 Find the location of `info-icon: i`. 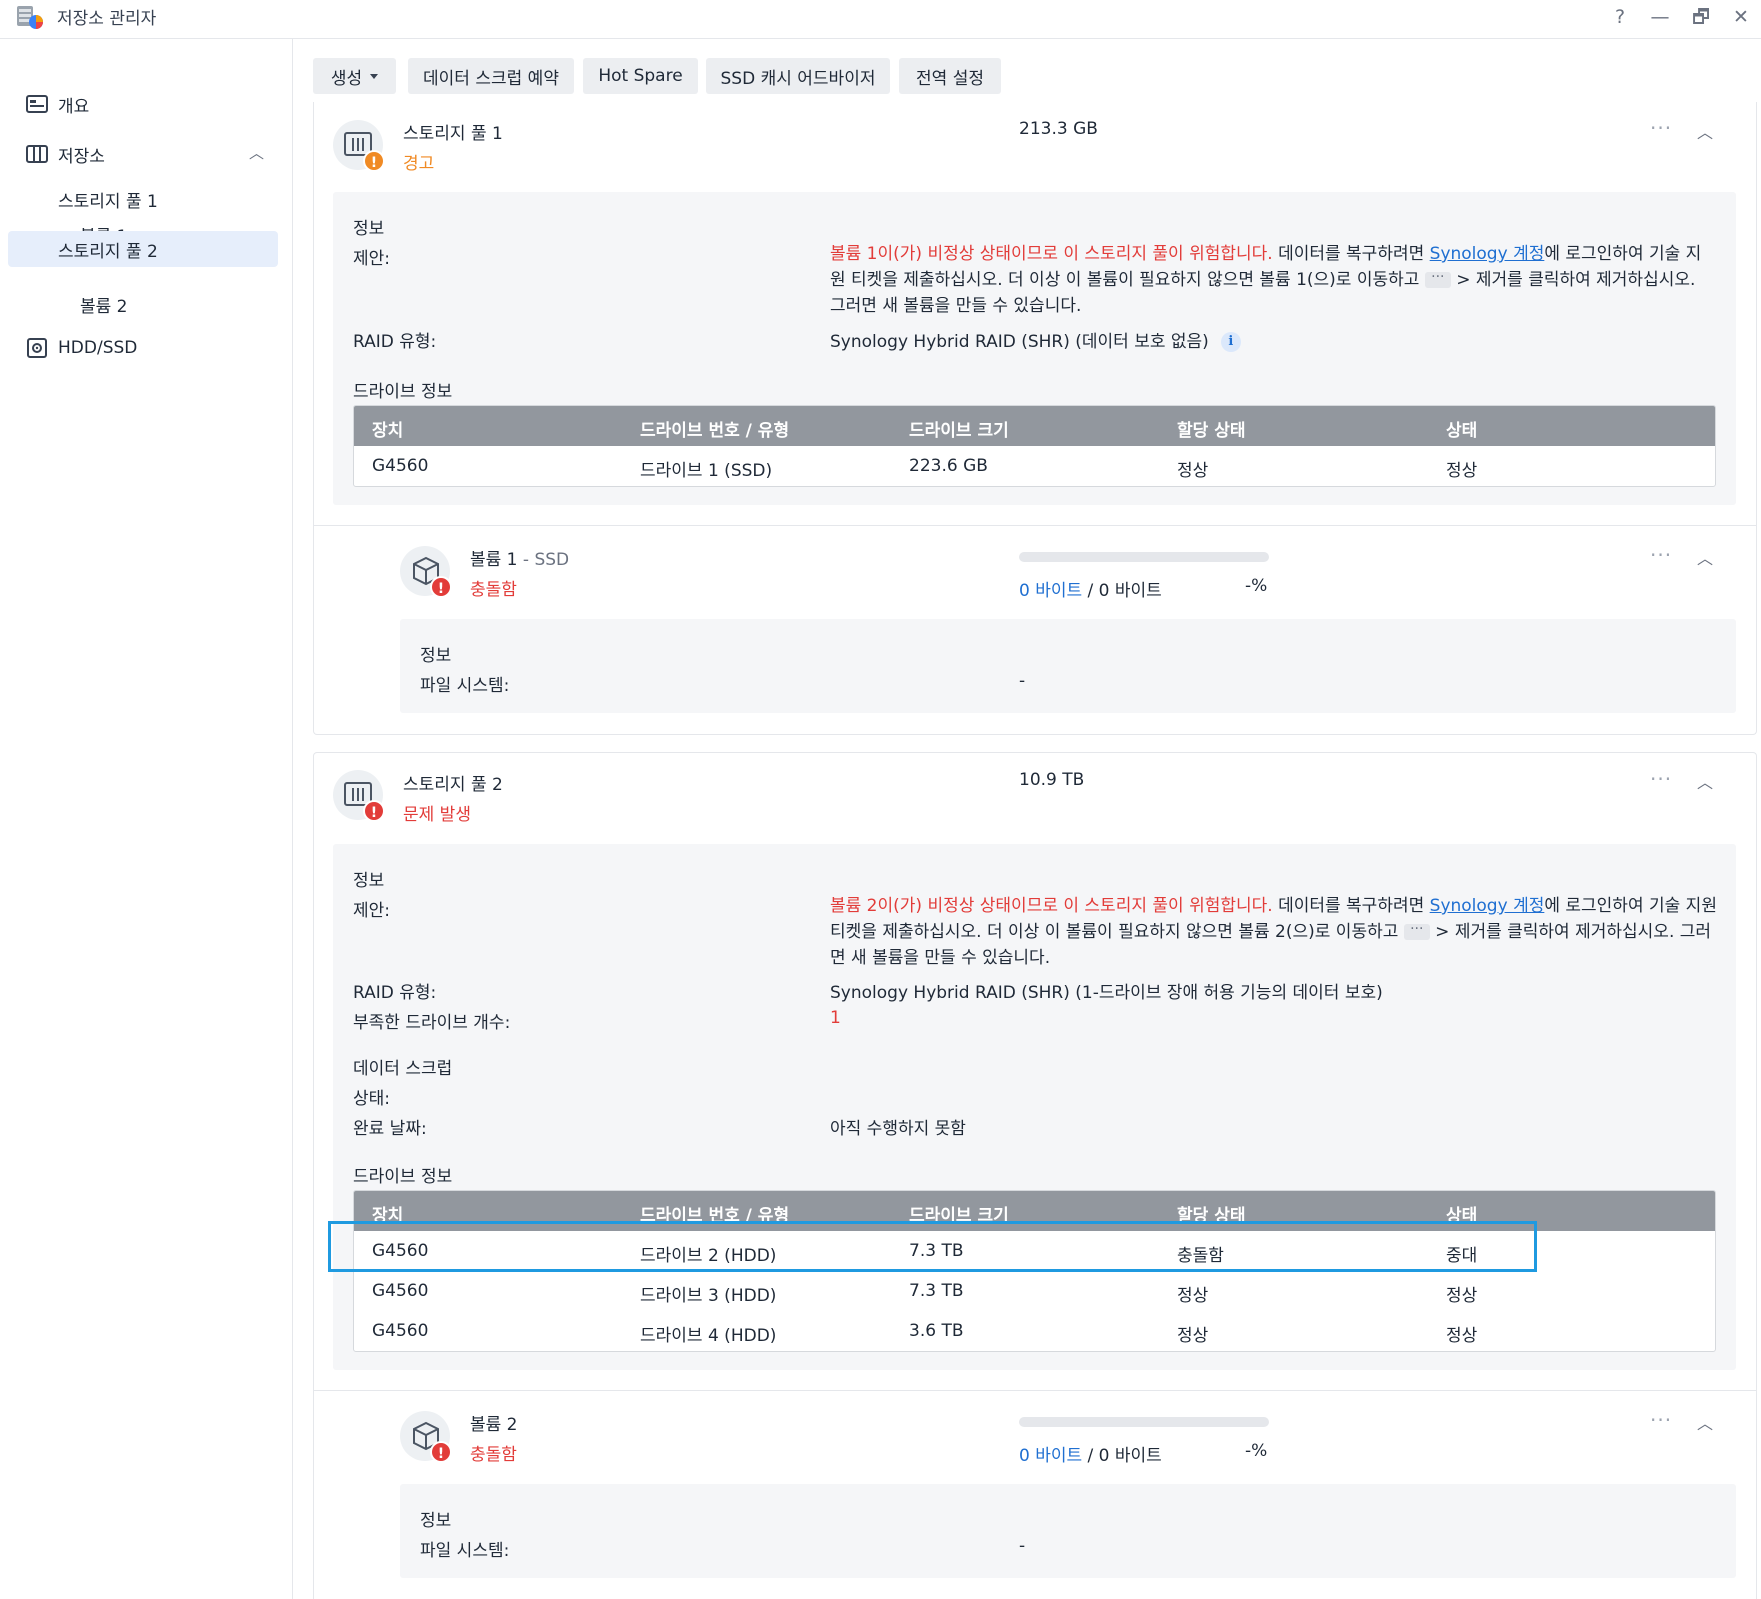

info-icon: i is located at coordinates (1230, 342).